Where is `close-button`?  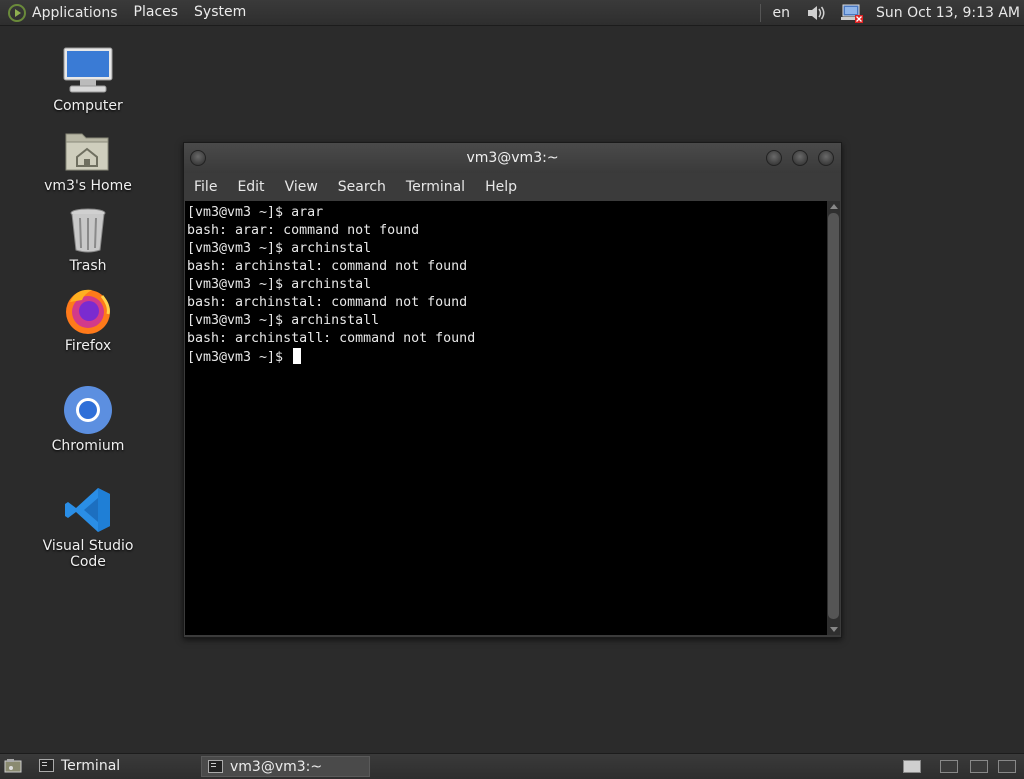
close-button is located at coordinates (826, 158).